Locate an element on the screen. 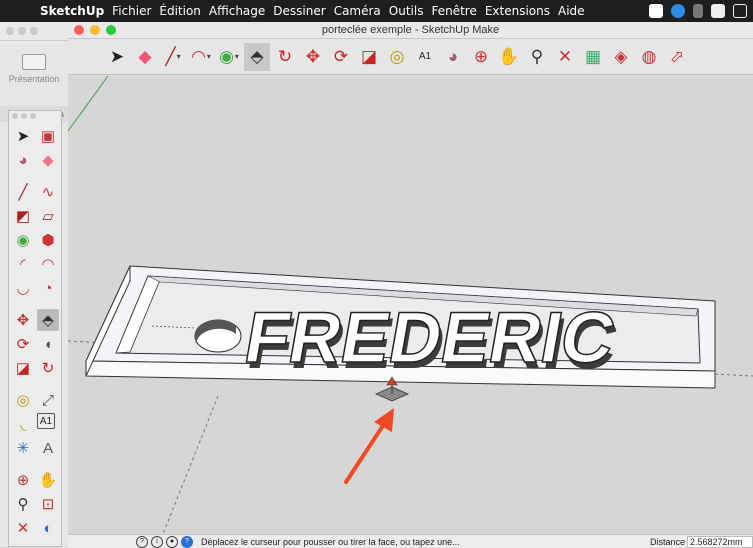 The image size is (753, 548). annotation-arrow is located at coordinates (369, 446).